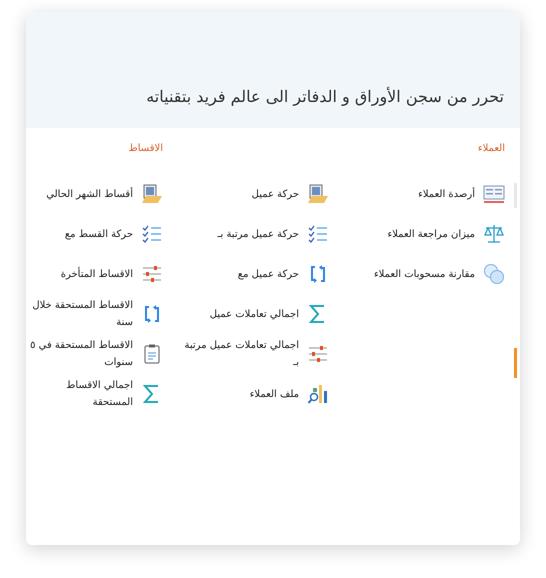 The width and height of the screenshot is (546, 578). Describe the element at coordinates (494, 234) in the screenshot. I see `scales-icon` at that location.